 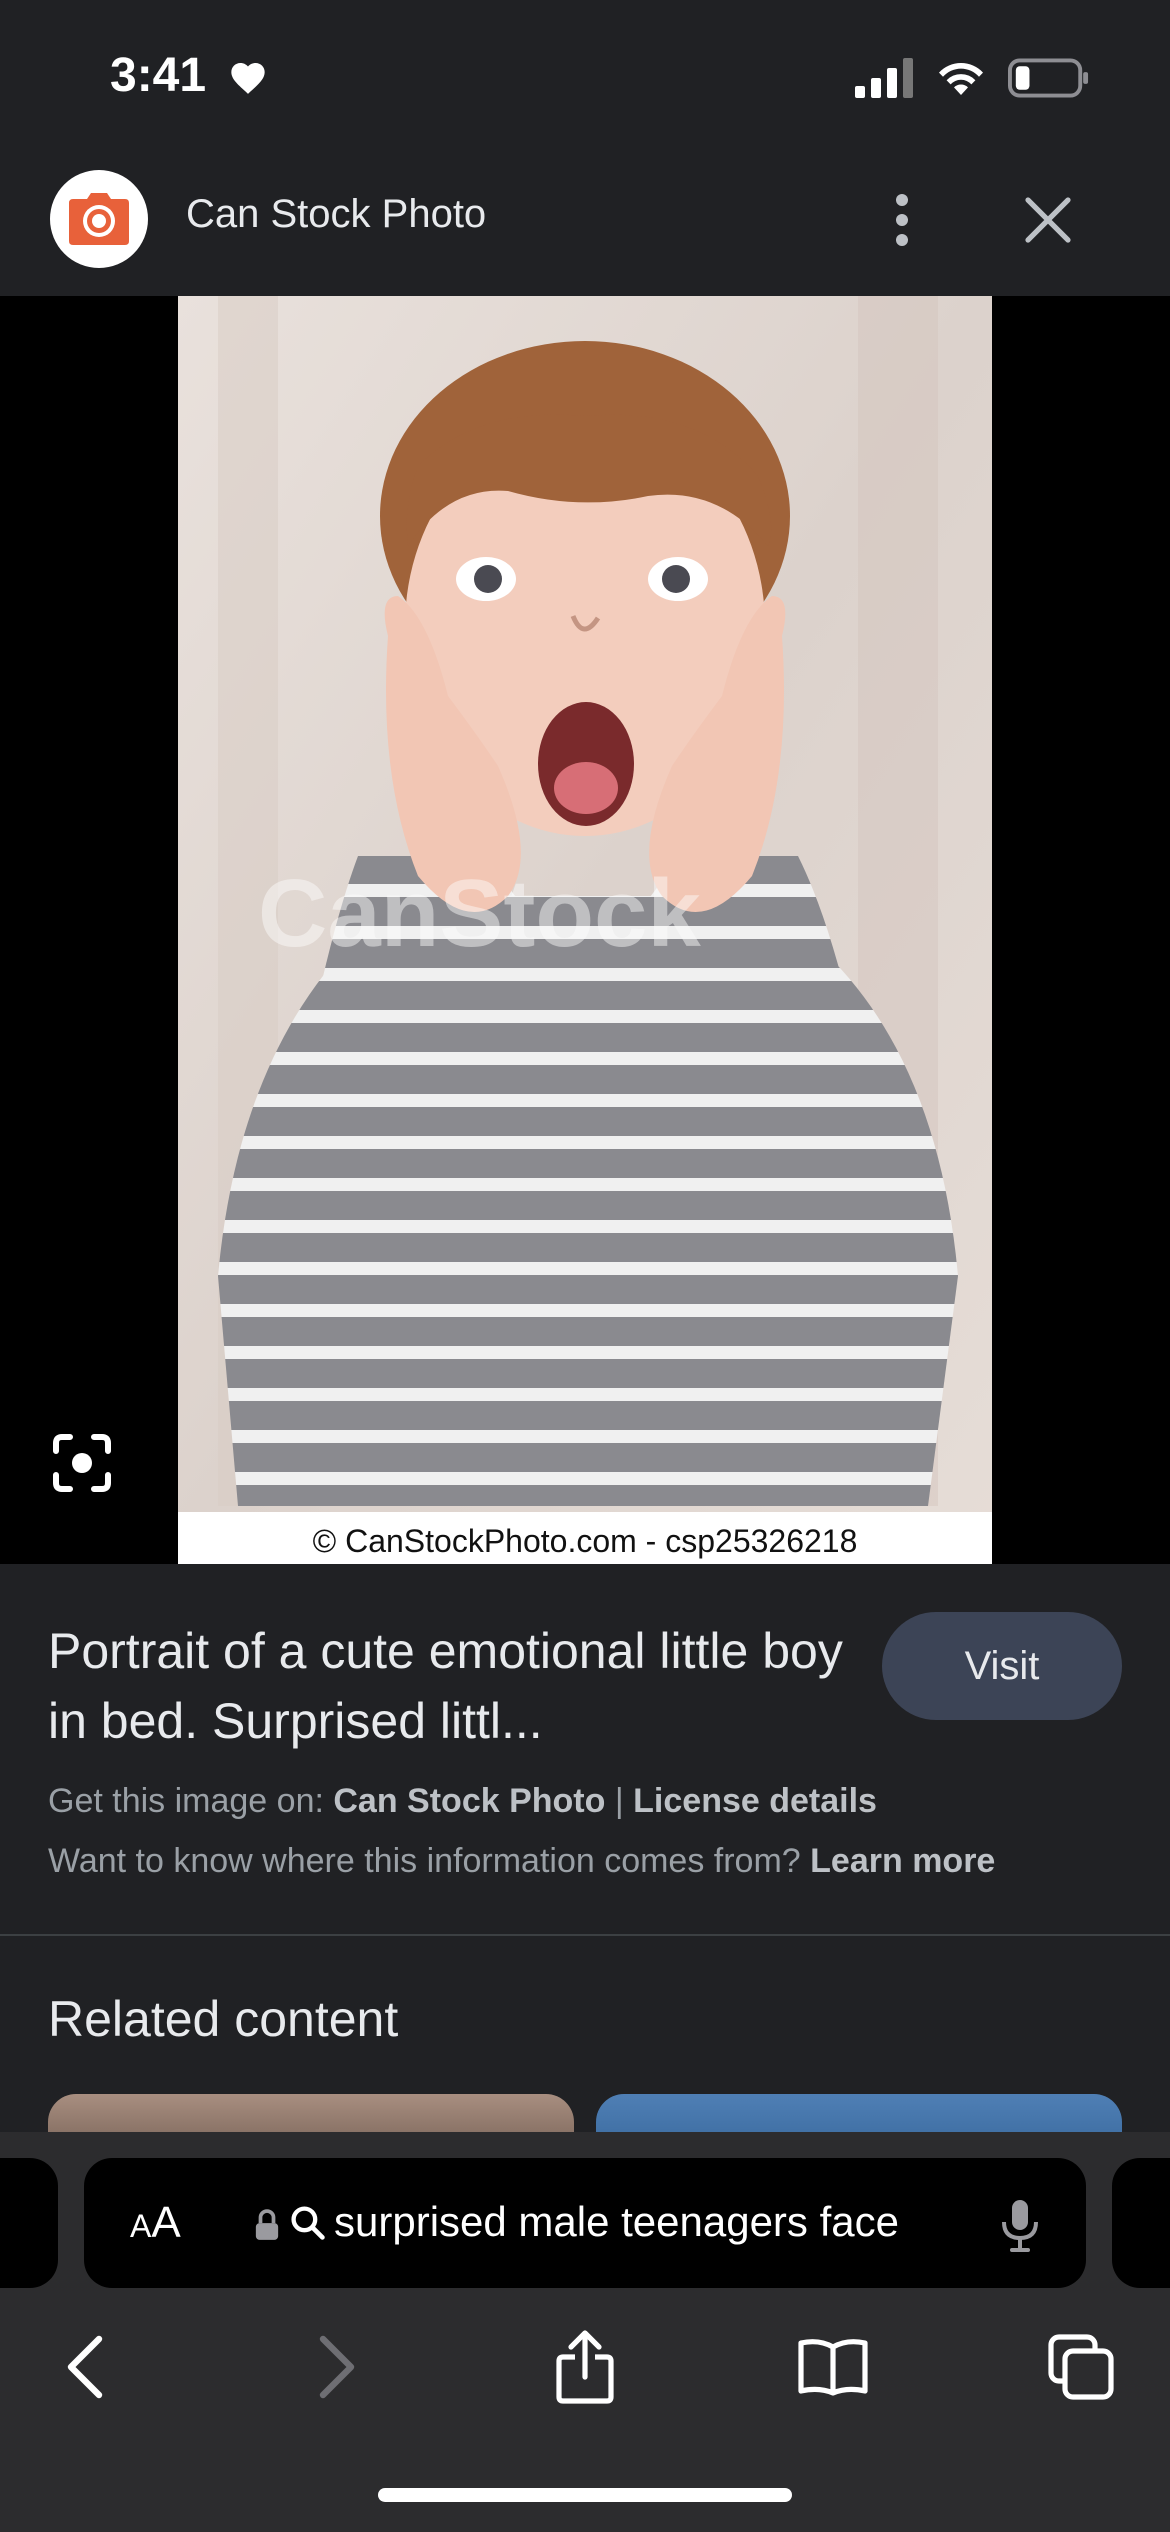 What do you see at coordinates (223, 2019) in the screenshot?
I see `related-content-heading: Related content` at bounding box center [223, 2019].